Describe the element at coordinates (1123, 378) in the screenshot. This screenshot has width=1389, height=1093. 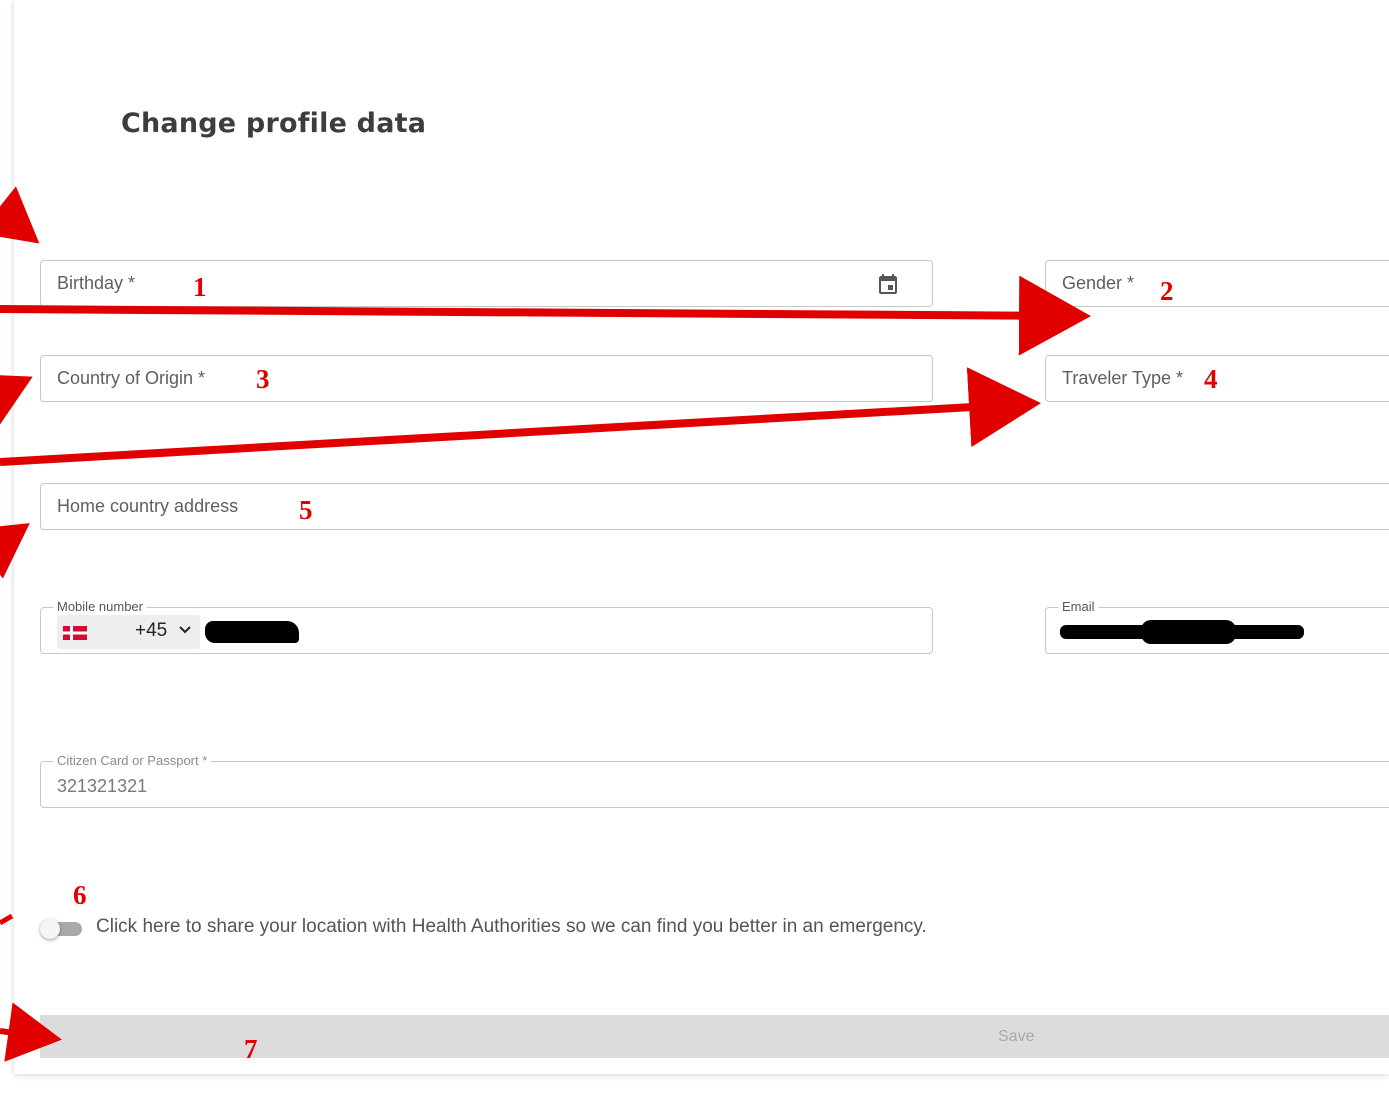
I see `traveler-type-label: Traveler Type *` at that location.